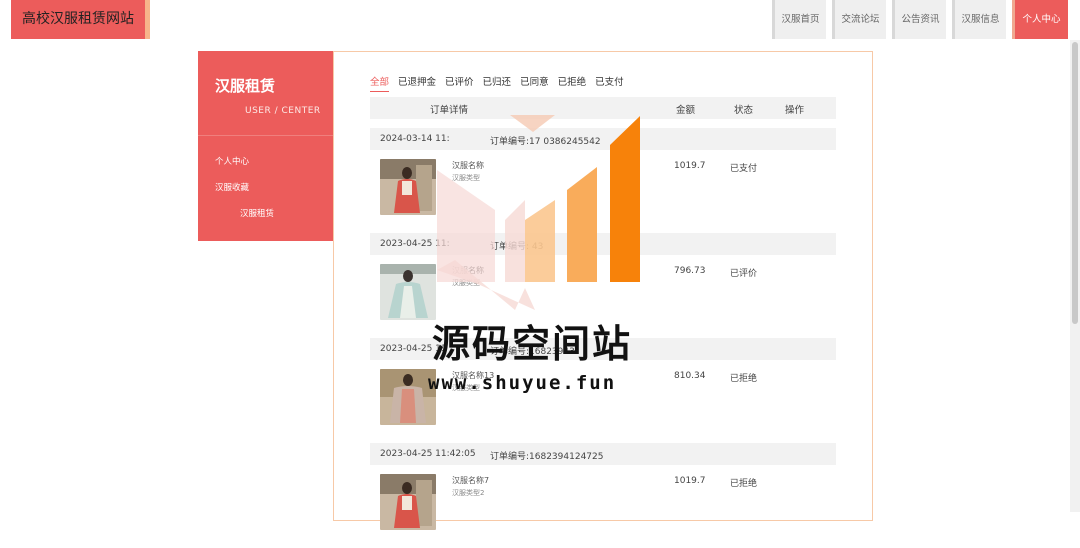 The height and width of the screenshot is (548, 1080). What do you see at coordinates (449, 110) in the screenshot?
I see `header-order-detail: 订单详情` at bounding box center [449, 110].